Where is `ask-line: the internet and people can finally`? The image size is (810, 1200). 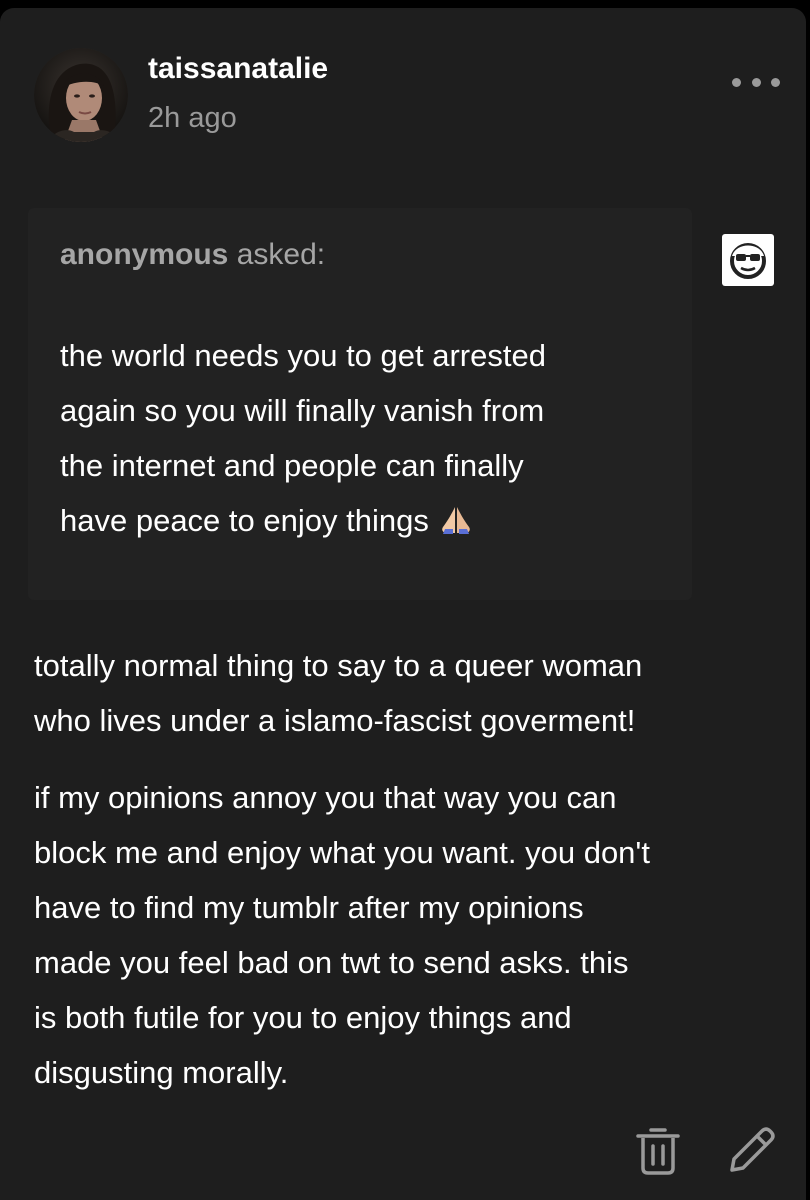
ask-line: the internet and people can finally is located at coordinates (292, 465).